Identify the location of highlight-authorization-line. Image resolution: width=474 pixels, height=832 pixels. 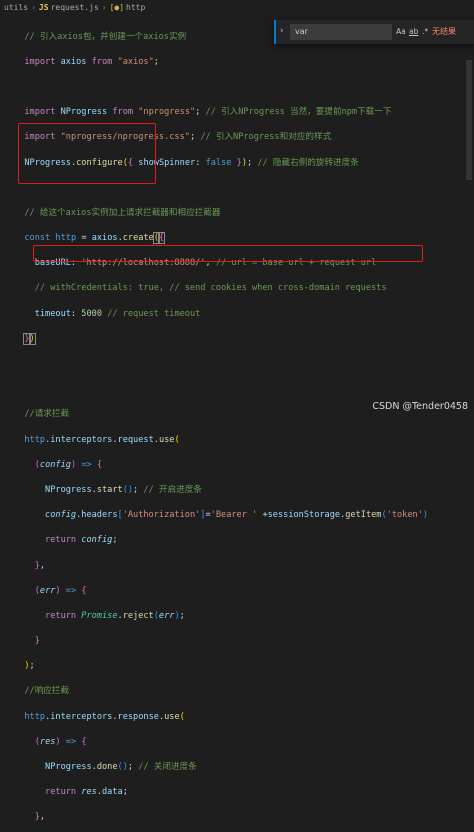
(228, 253).